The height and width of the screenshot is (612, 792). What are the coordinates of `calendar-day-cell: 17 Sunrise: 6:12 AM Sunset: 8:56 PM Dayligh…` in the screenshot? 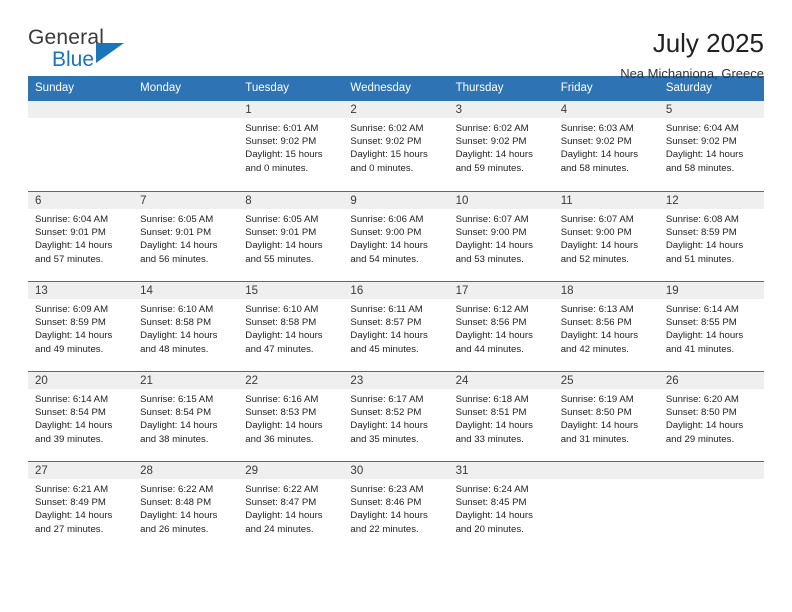 It's located at (501, 326).